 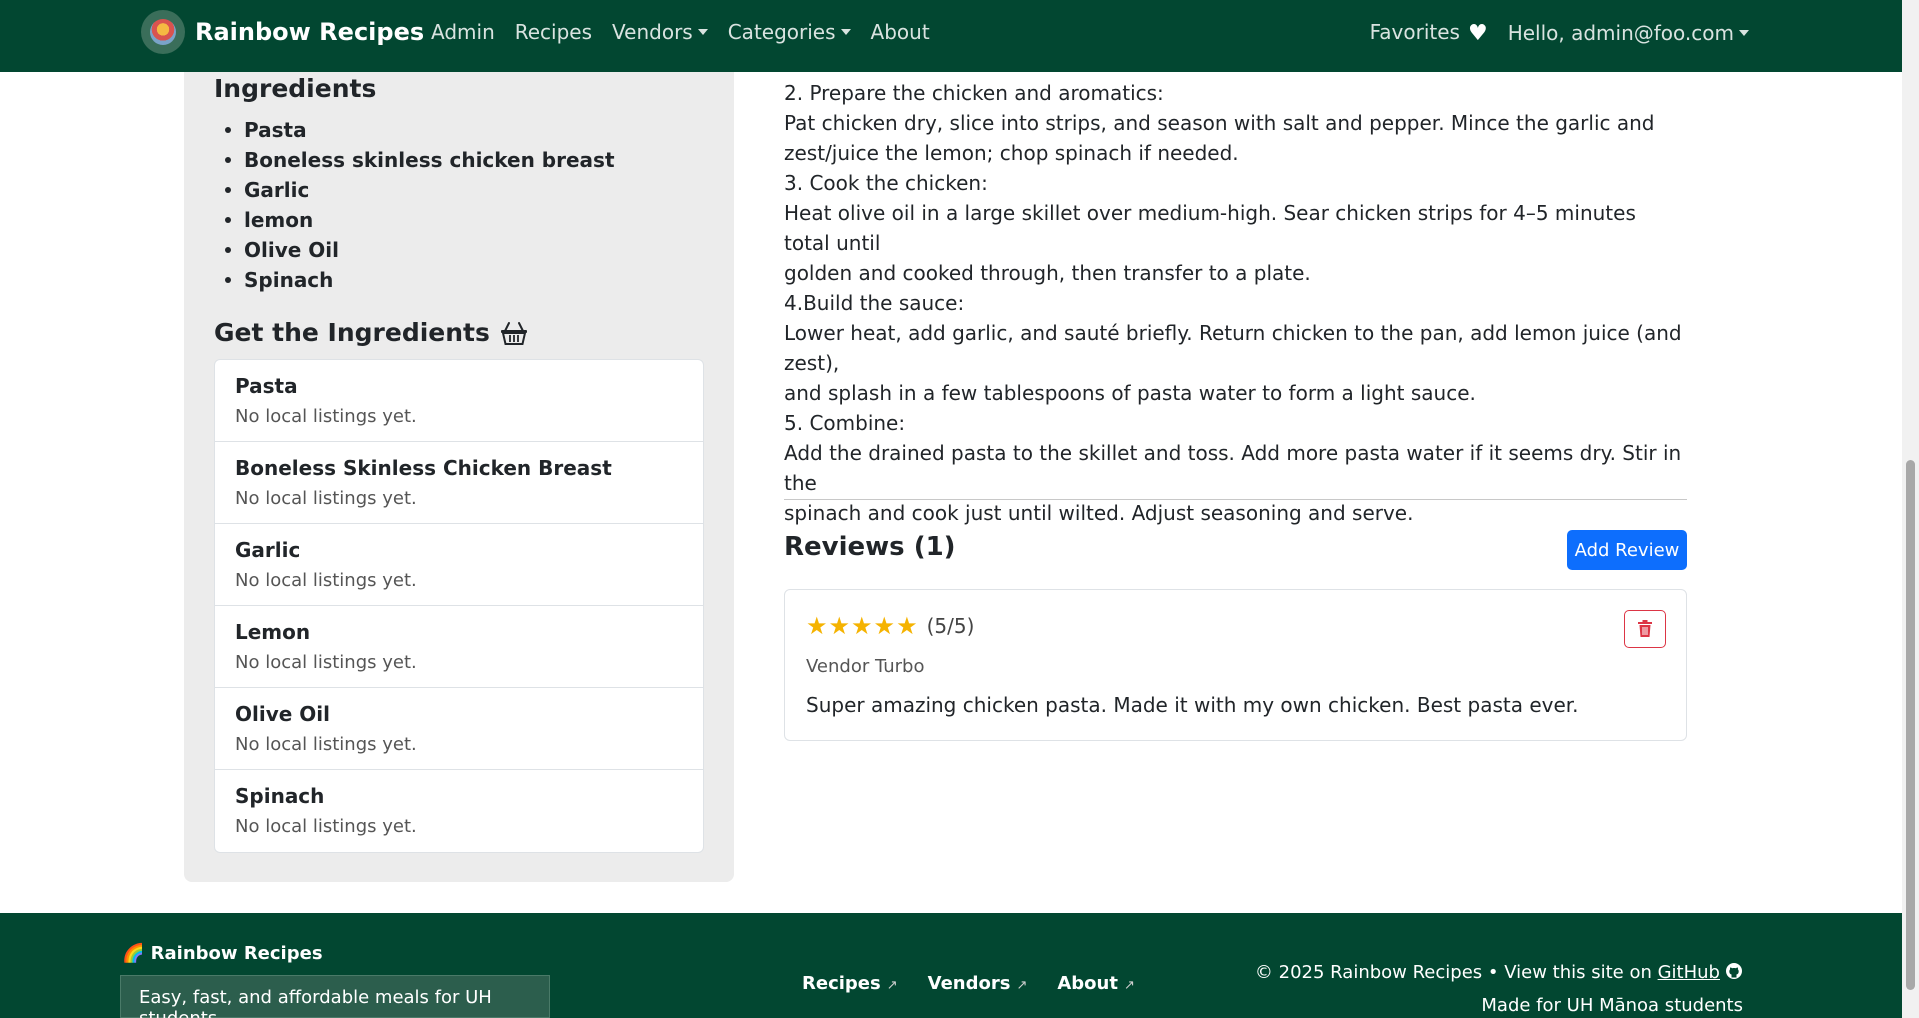 I want to click on direction-line: 4.Build the sauce:, so click(x=874, y=303).